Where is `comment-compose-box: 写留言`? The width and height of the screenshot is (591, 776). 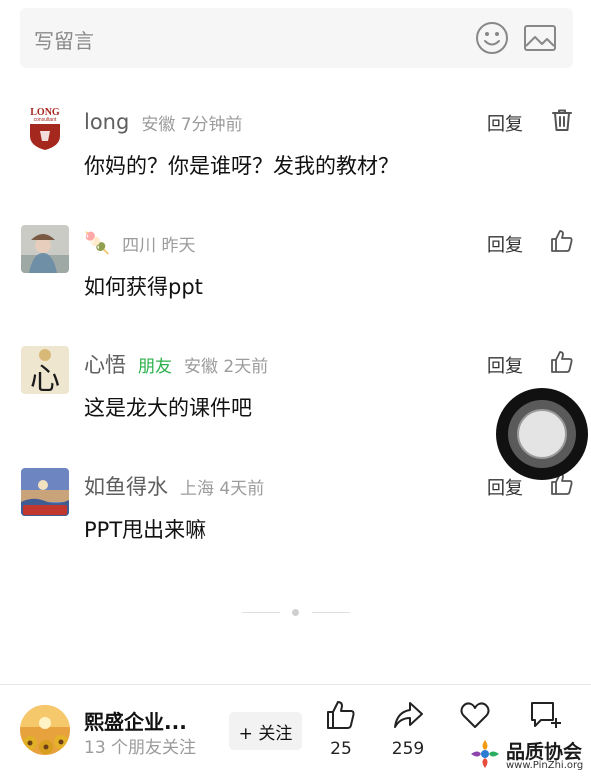
comment-compose-box: 写留言 is located at coordinates (296, 38).